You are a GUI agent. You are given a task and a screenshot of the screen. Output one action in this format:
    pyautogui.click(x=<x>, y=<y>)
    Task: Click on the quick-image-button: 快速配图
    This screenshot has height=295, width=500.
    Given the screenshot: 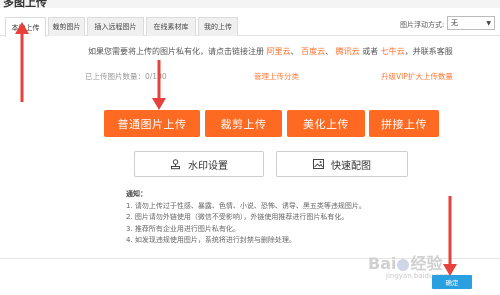 What is the action you would take?
    pyautogui.click(x=342, y=164)
    